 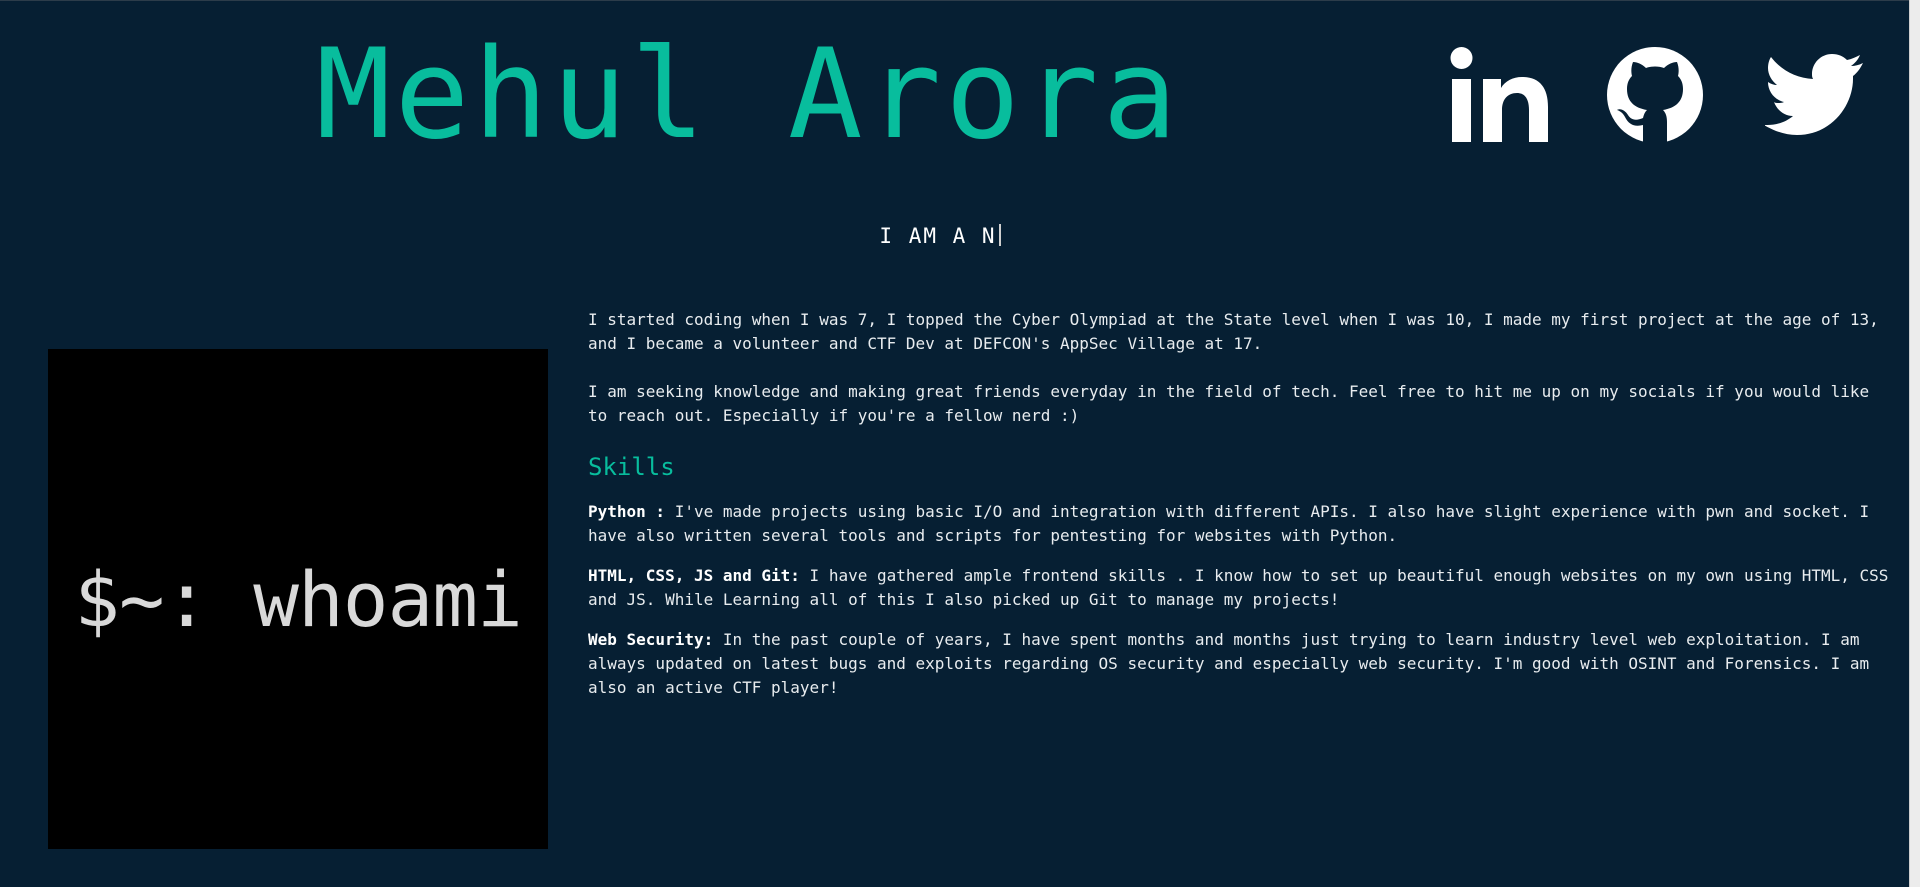 What do you see at coordinates (651, 639) in the screenshot?
I see `skill-name: Web Security:` at bounding box center [651, 639].